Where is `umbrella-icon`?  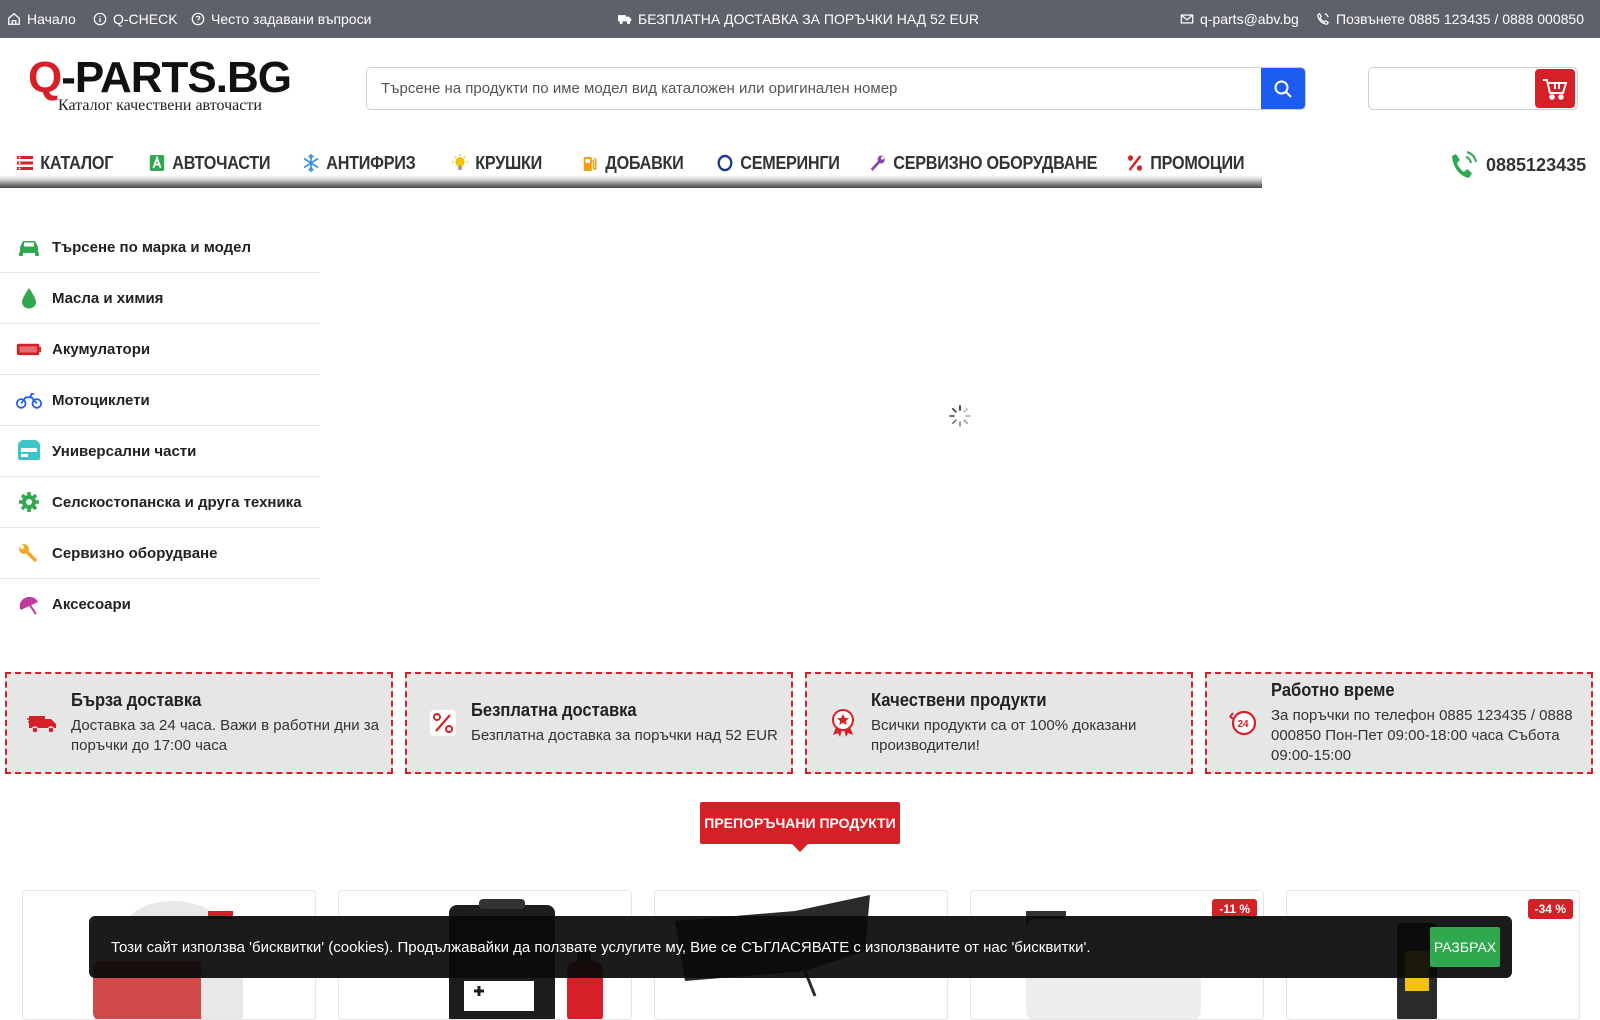
umbrella-icon is located at coordinates (29, 605).